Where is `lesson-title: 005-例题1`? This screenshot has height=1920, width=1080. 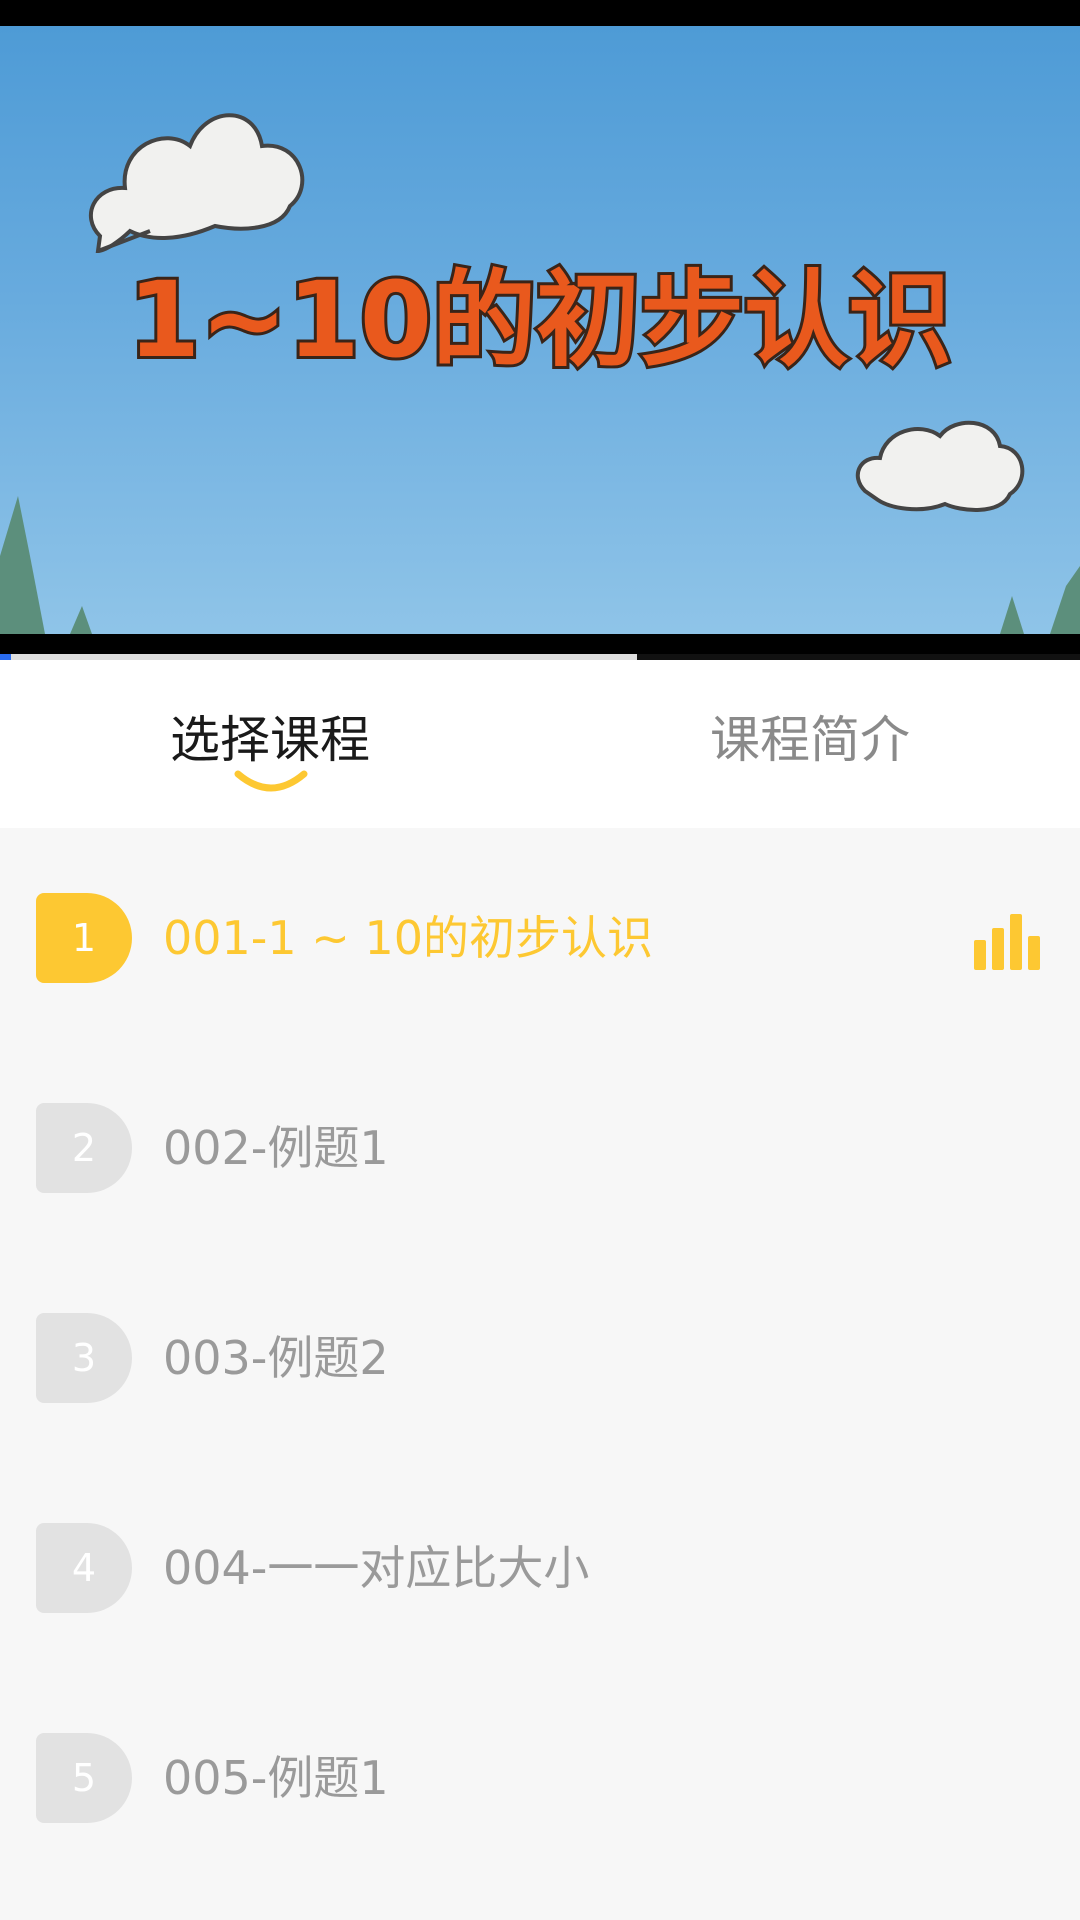
lesson-title: 005-例题1 is located at coordinates (276, 1778).